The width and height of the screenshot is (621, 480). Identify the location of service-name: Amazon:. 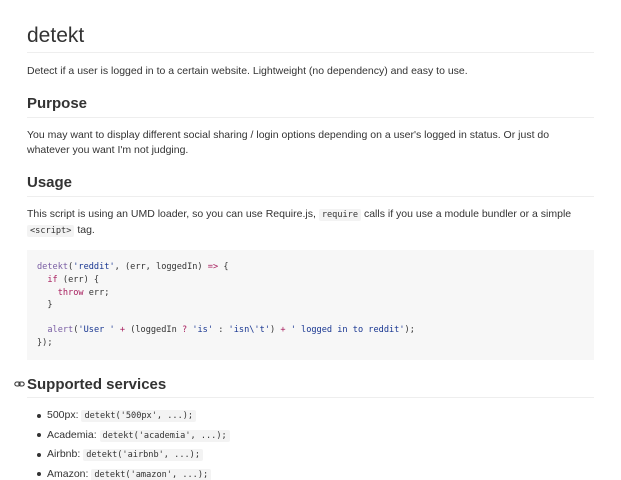
(68, 473).